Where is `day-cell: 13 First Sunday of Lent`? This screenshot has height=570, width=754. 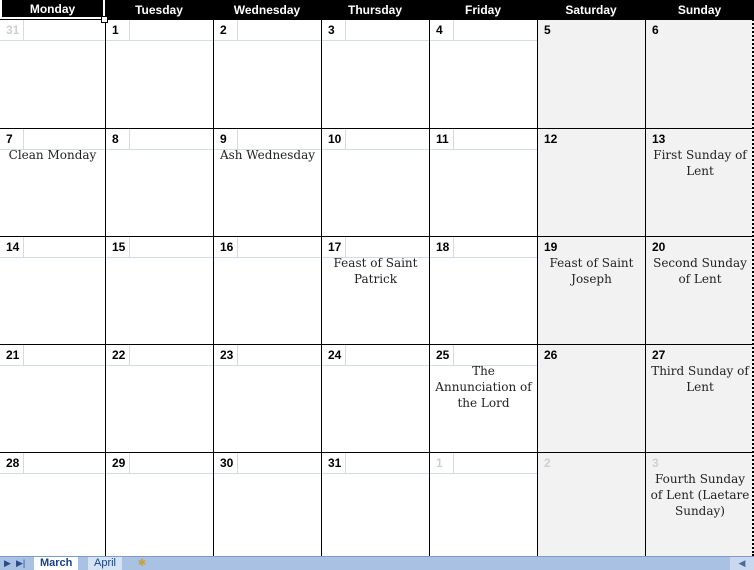 day-cell: 13 First Sunday of Lent is located at coordinates (699, 182).